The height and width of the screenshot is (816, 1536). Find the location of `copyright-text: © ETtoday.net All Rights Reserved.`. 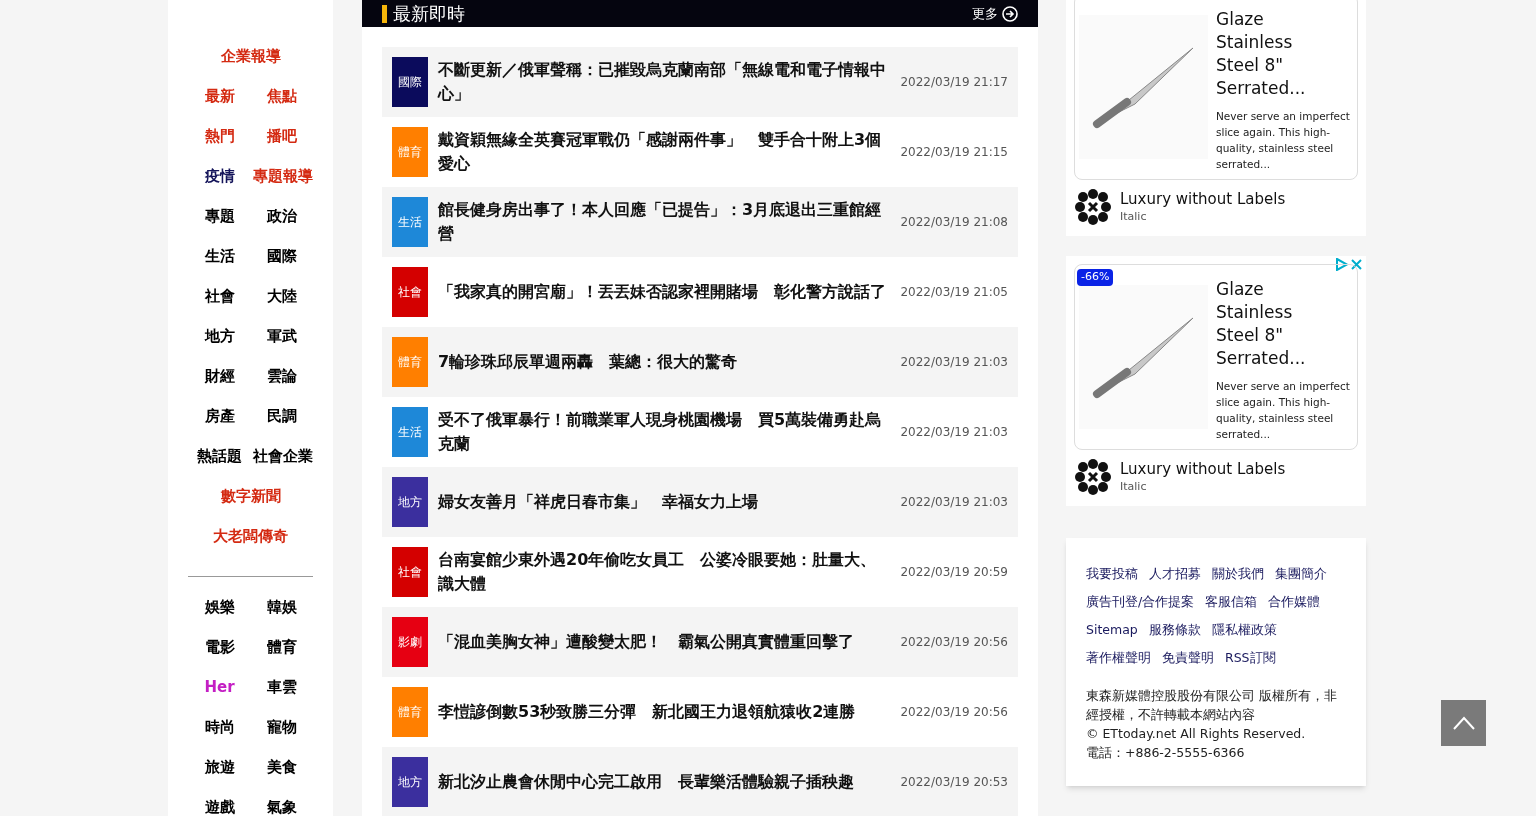

copyright-text: © ETtoday.net All Rights Reserved. is located at coordinates (1196, 734).